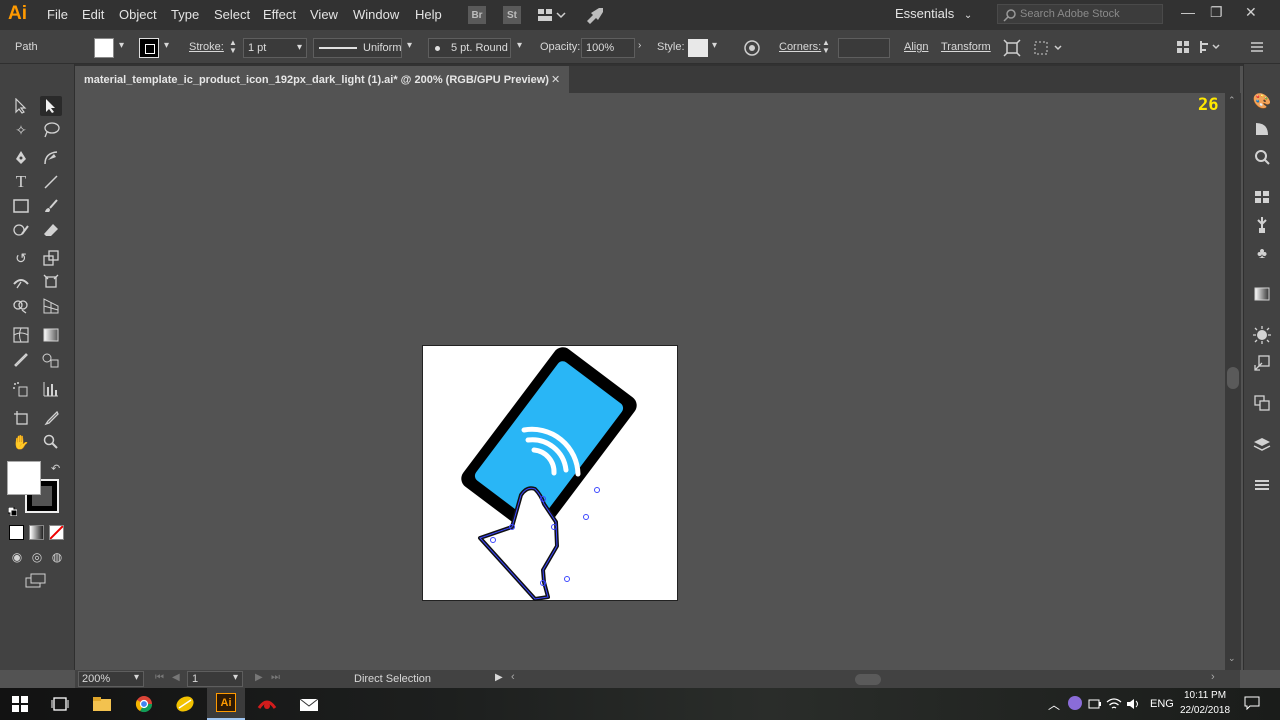 The width and height of the screenshot is (1280, 720). I want to click on symbols-icon: ♣, so click(1262, 253).